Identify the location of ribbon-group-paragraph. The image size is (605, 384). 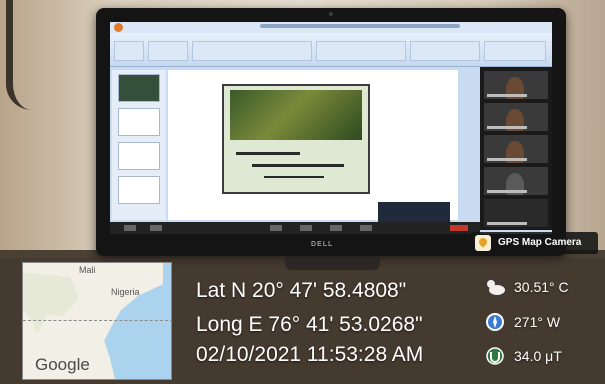
(361, 51).